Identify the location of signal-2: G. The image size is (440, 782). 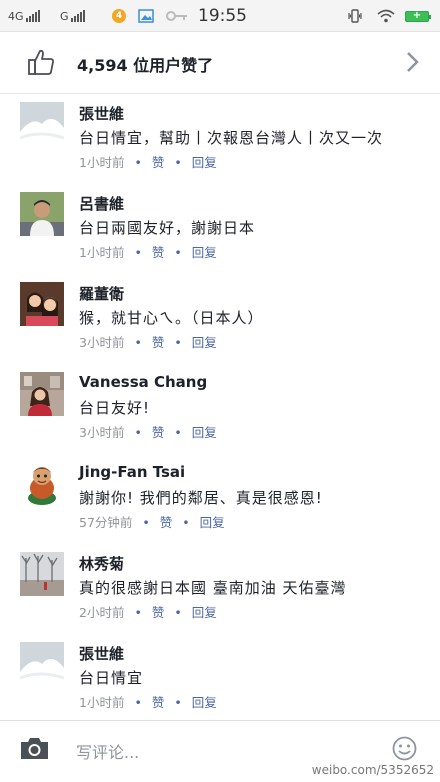
(72, 16).